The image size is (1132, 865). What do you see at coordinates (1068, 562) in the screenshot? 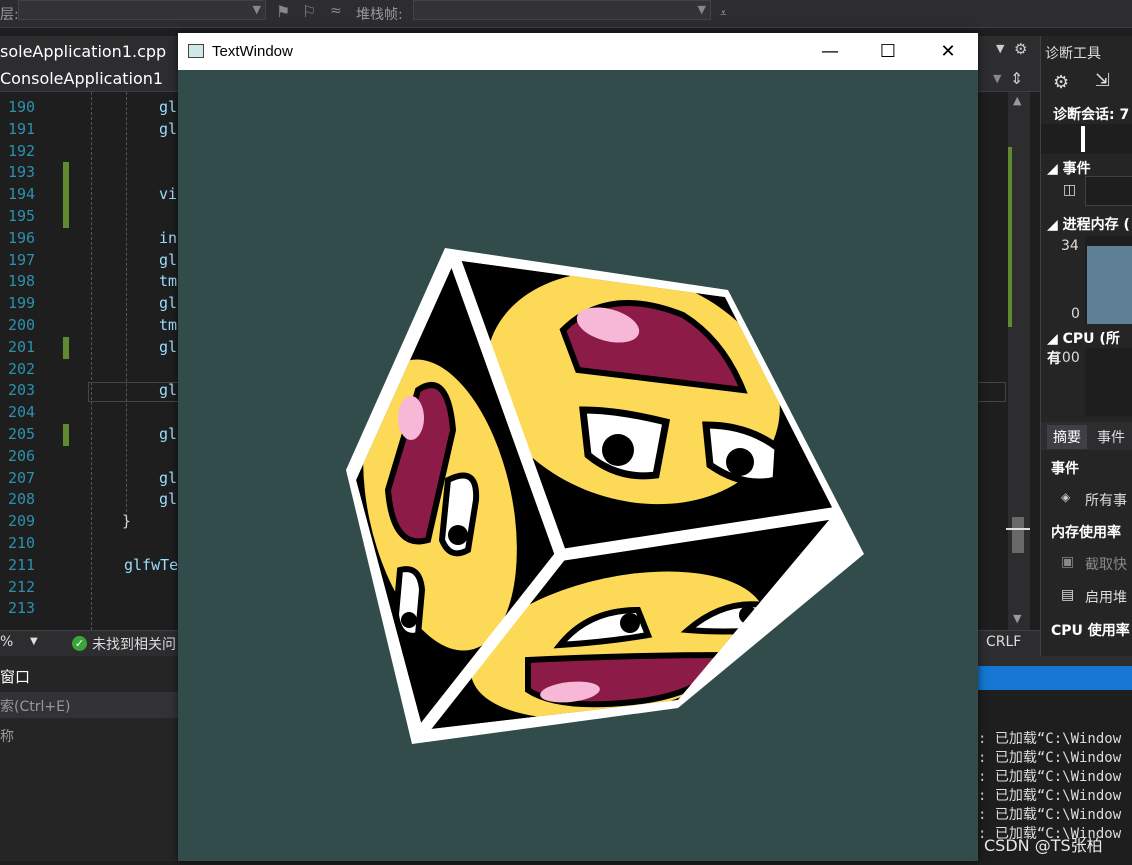
I see `camera-icon: ▣` at bounding box center [1068, 562].